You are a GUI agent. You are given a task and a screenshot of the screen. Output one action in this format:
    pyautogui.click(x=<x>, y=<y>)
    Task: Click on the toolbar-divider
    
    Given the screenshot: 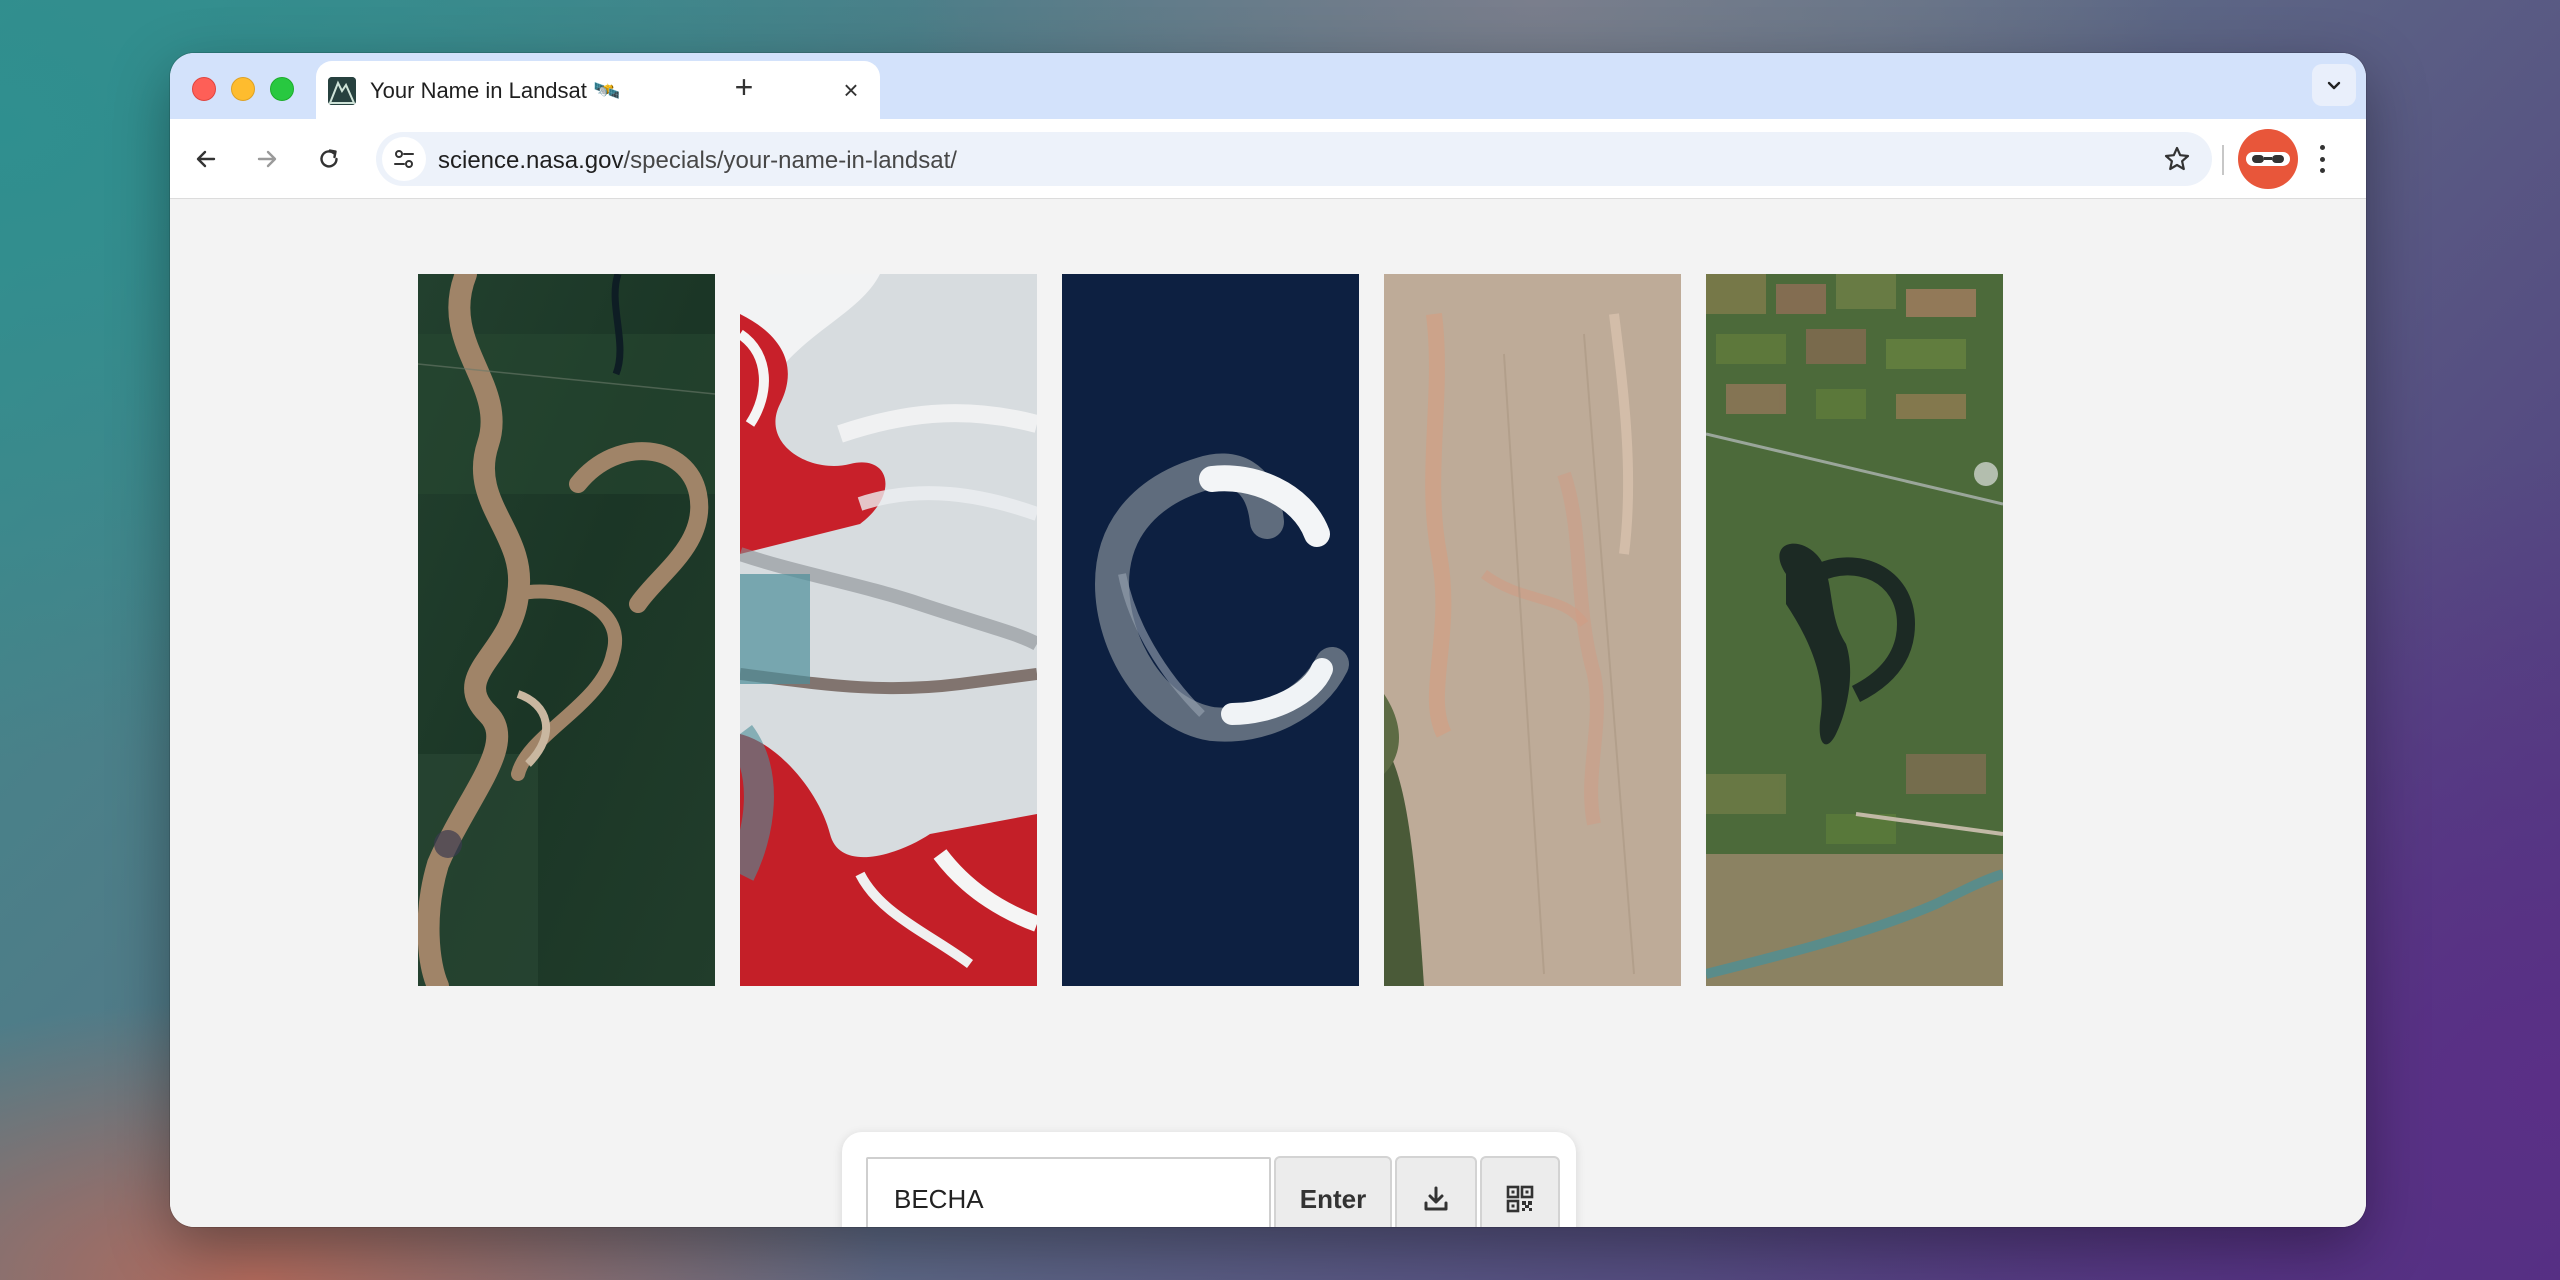 What is the action you would take?
    pyautogui.click(x=2223, y=160)
    